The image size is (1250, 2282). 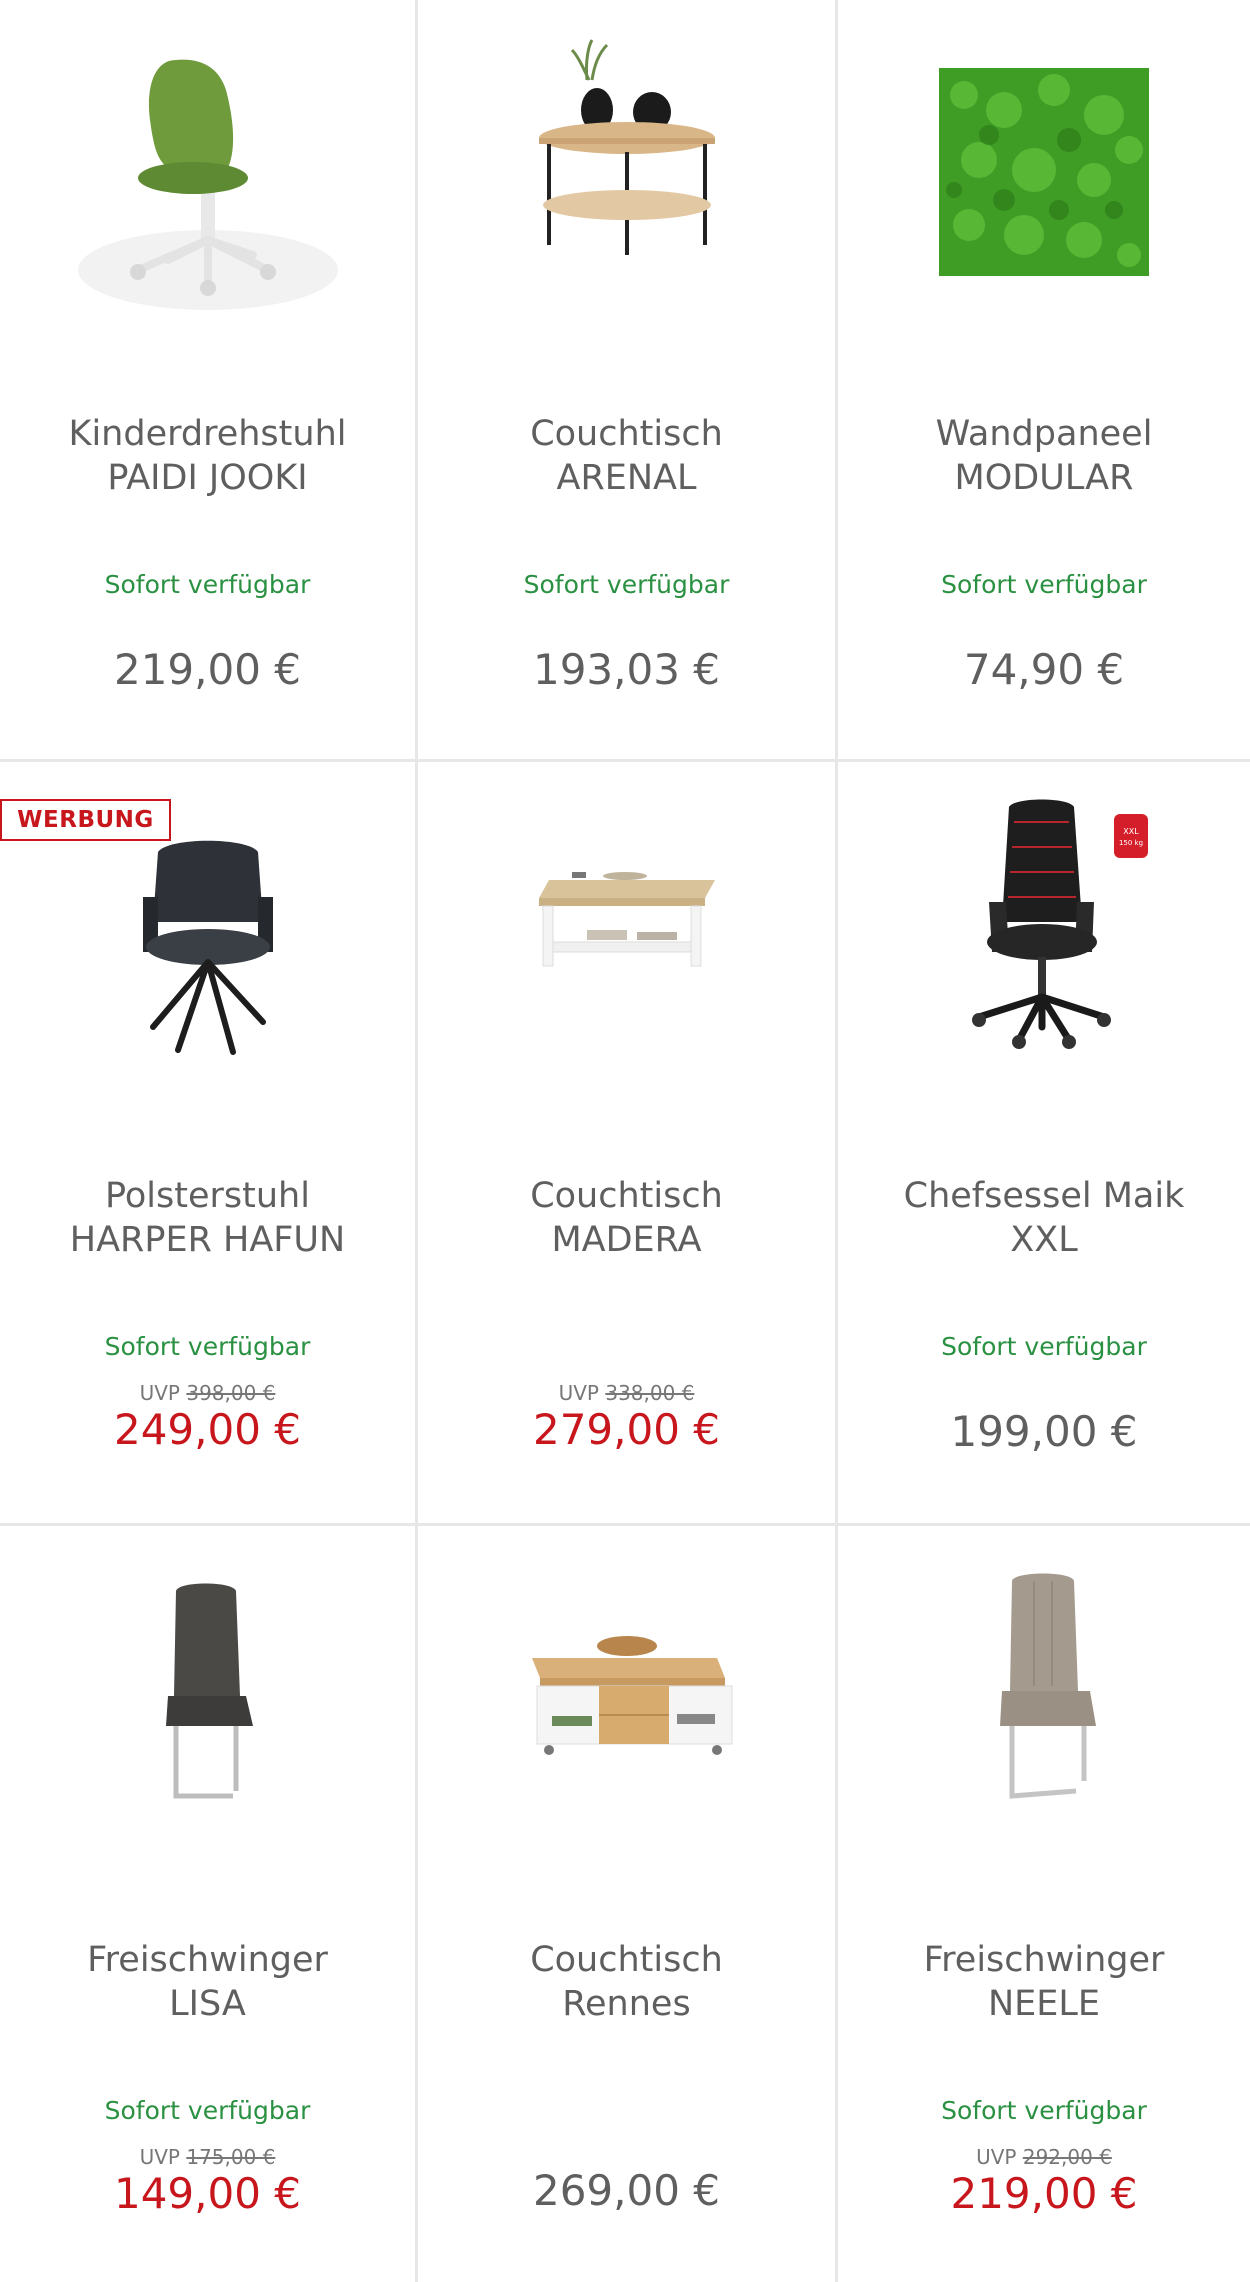 What do you see at coordinates (1044, 1431) in the screenshot?
I see `price: 199,00 €` at bounding box center [1044, 1431].